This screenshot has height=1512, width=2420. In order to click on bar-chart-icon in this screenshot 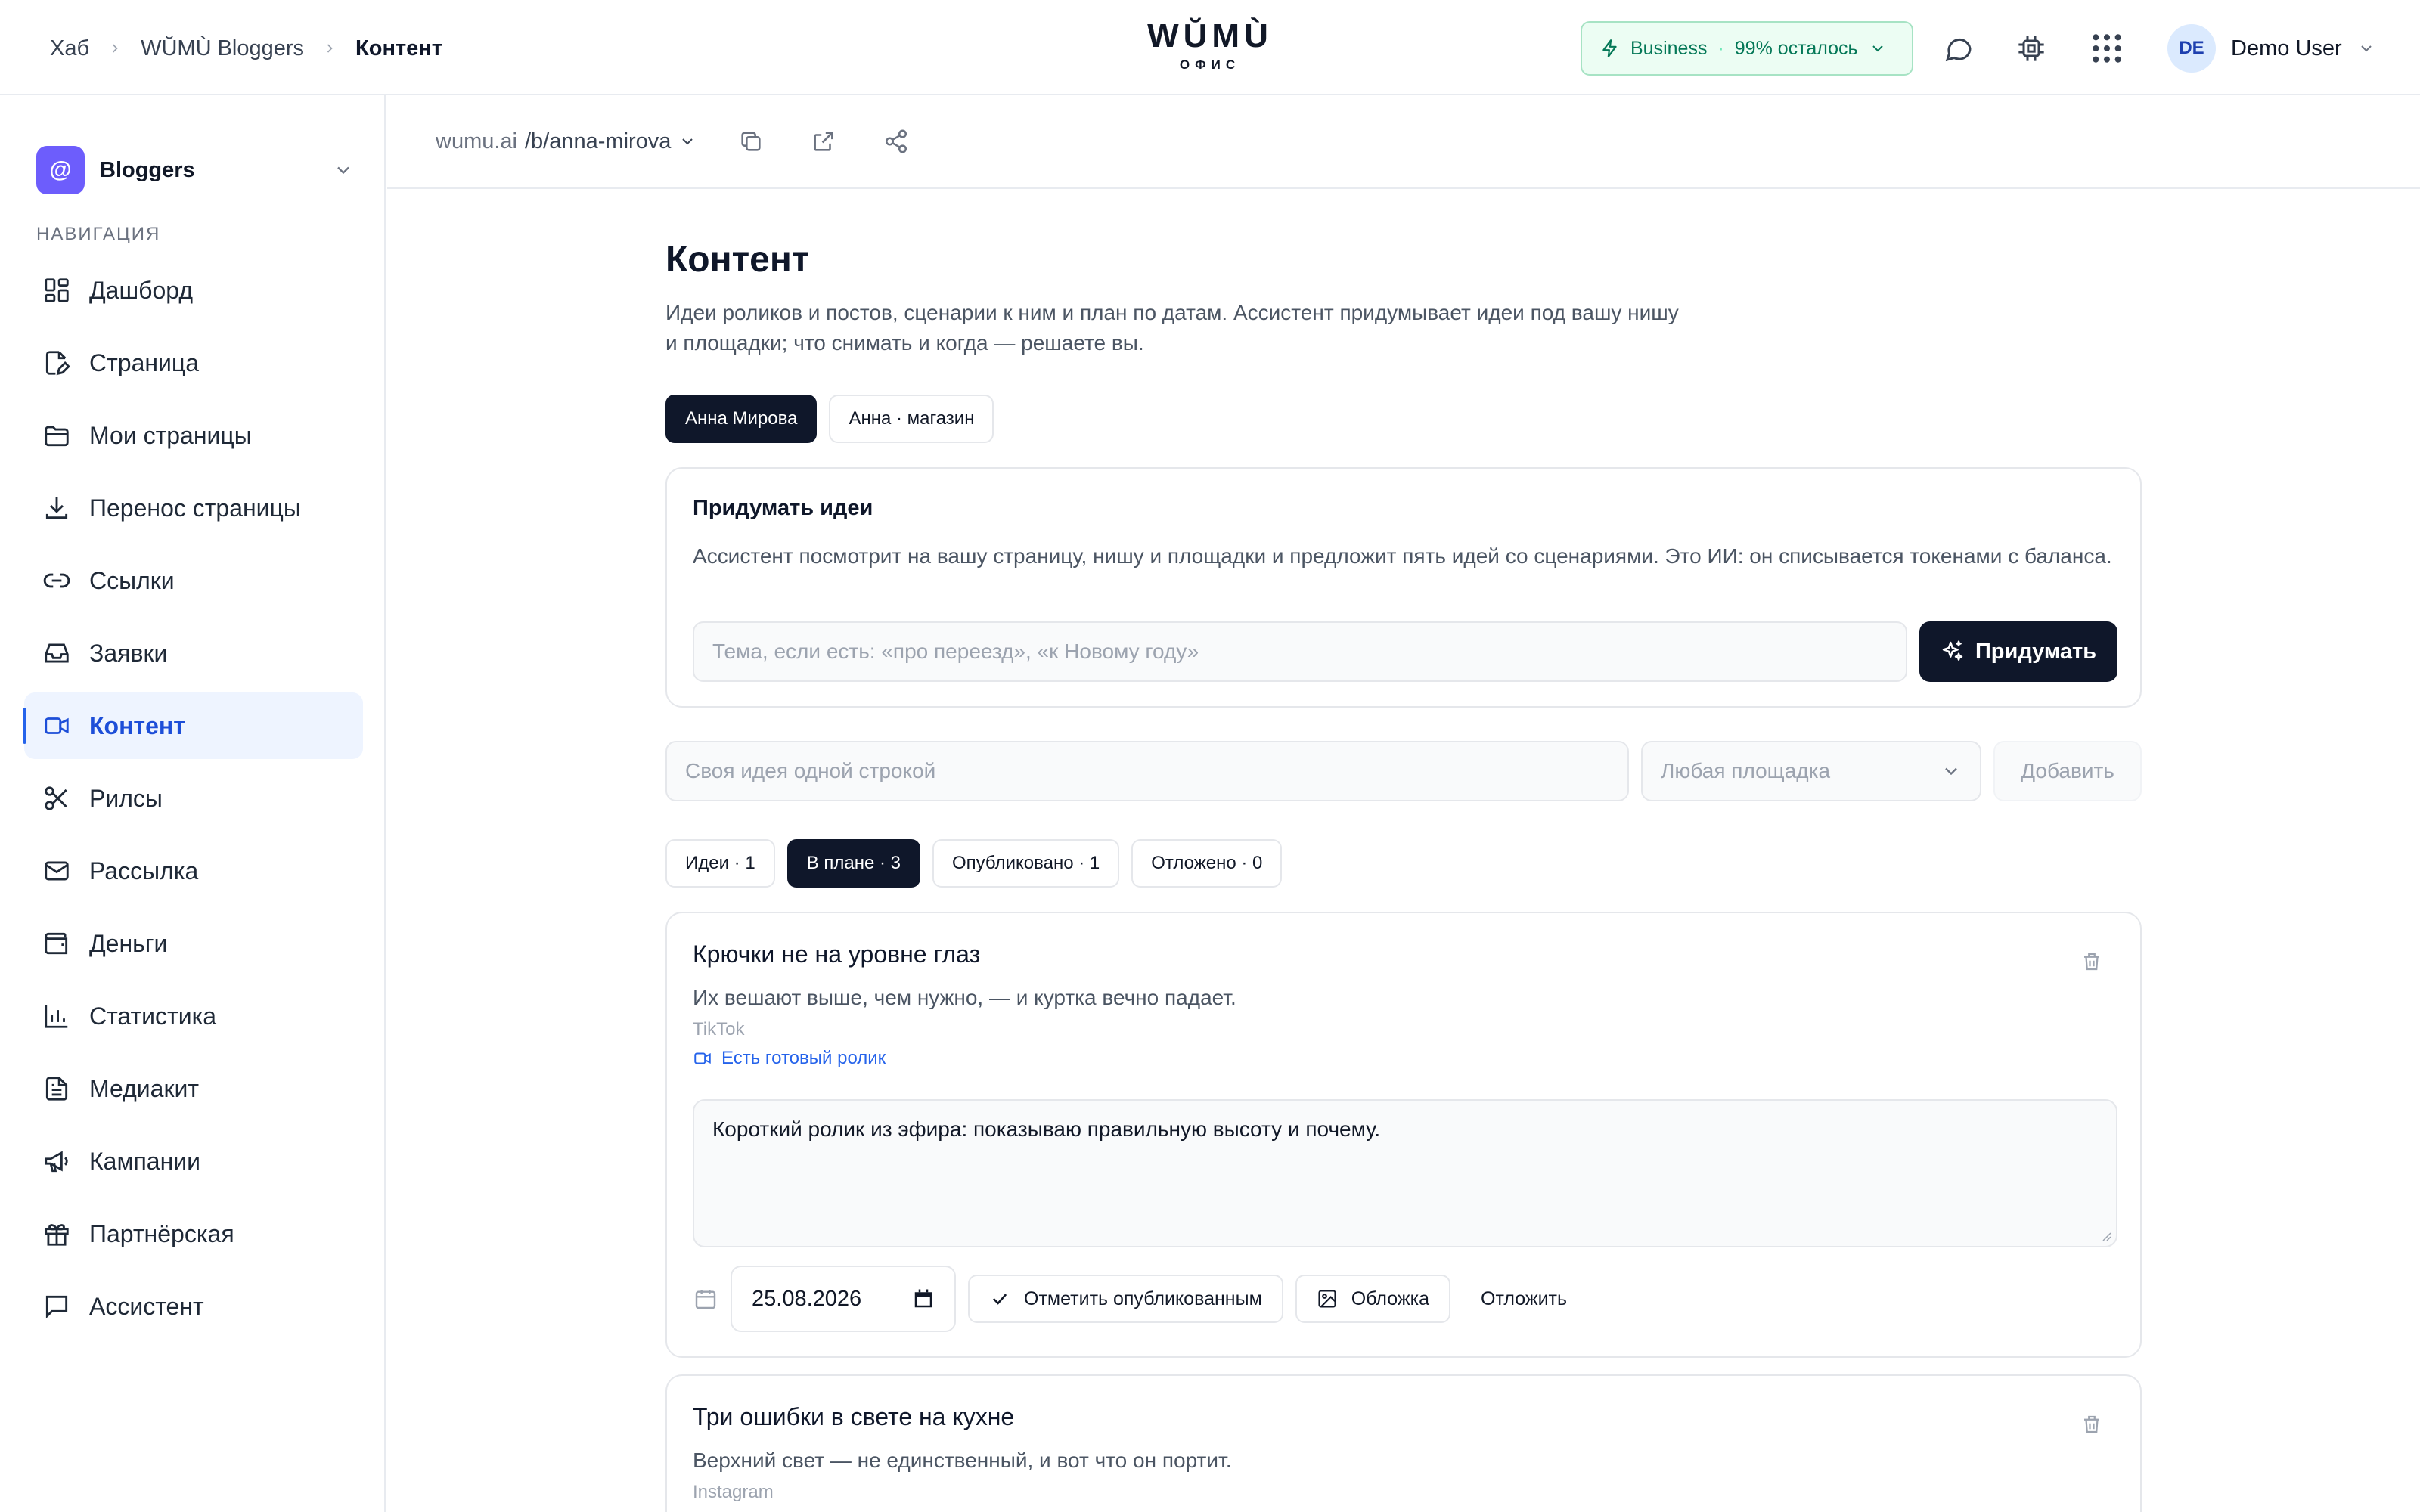, I will do `click(57, 1016)`.